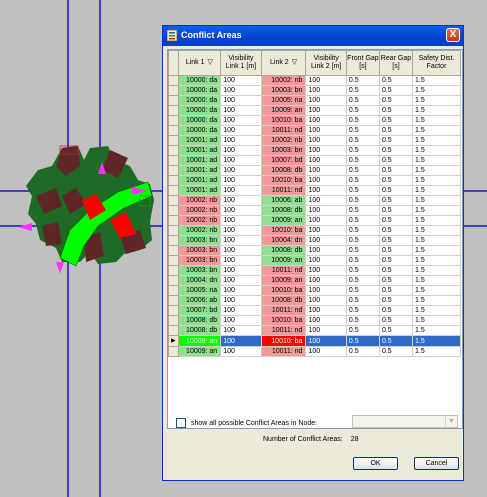  I want to click on table-row: 10000: da 100 10003: bn 100 0.5 0.5 1.5, so click(315, 90).